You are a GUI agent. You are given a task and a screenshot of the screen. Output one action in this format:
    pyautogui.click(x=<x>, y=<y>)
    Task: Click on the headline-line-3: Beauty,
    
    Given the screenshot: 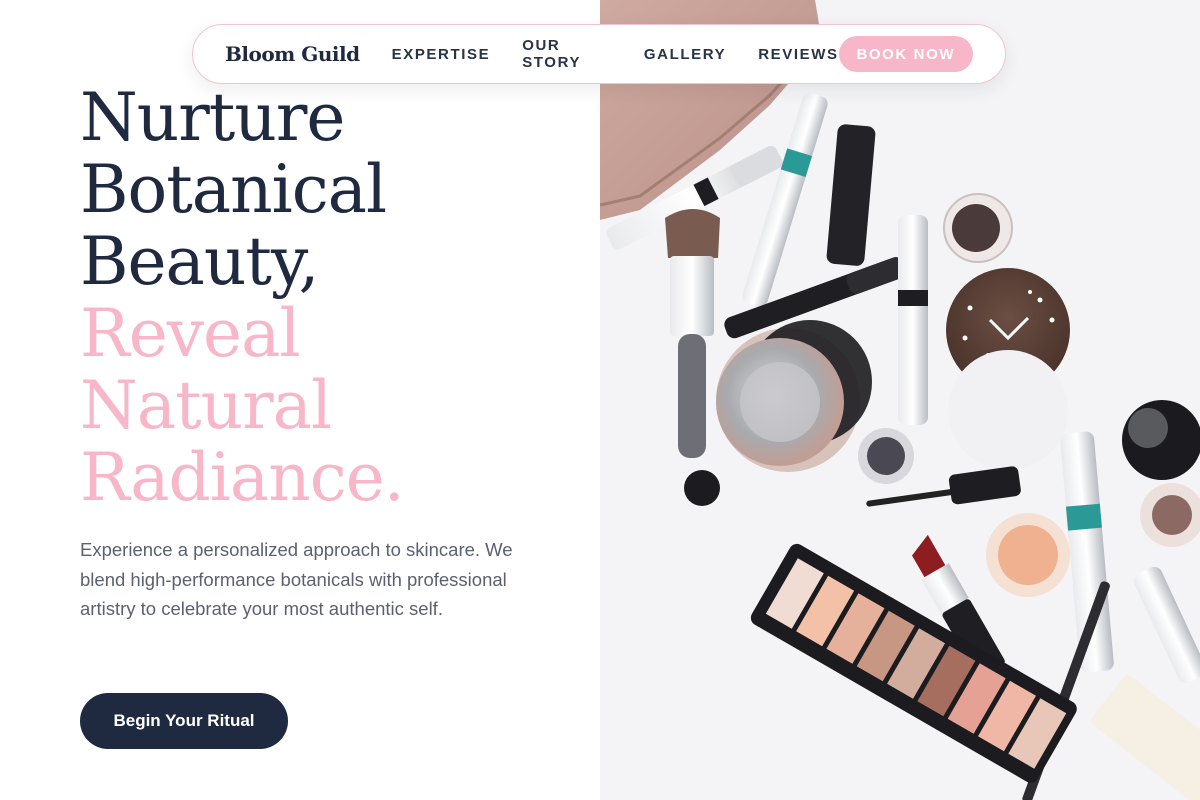 What is the action you would take?
    pyautogui.click(x=199, y=261)
    